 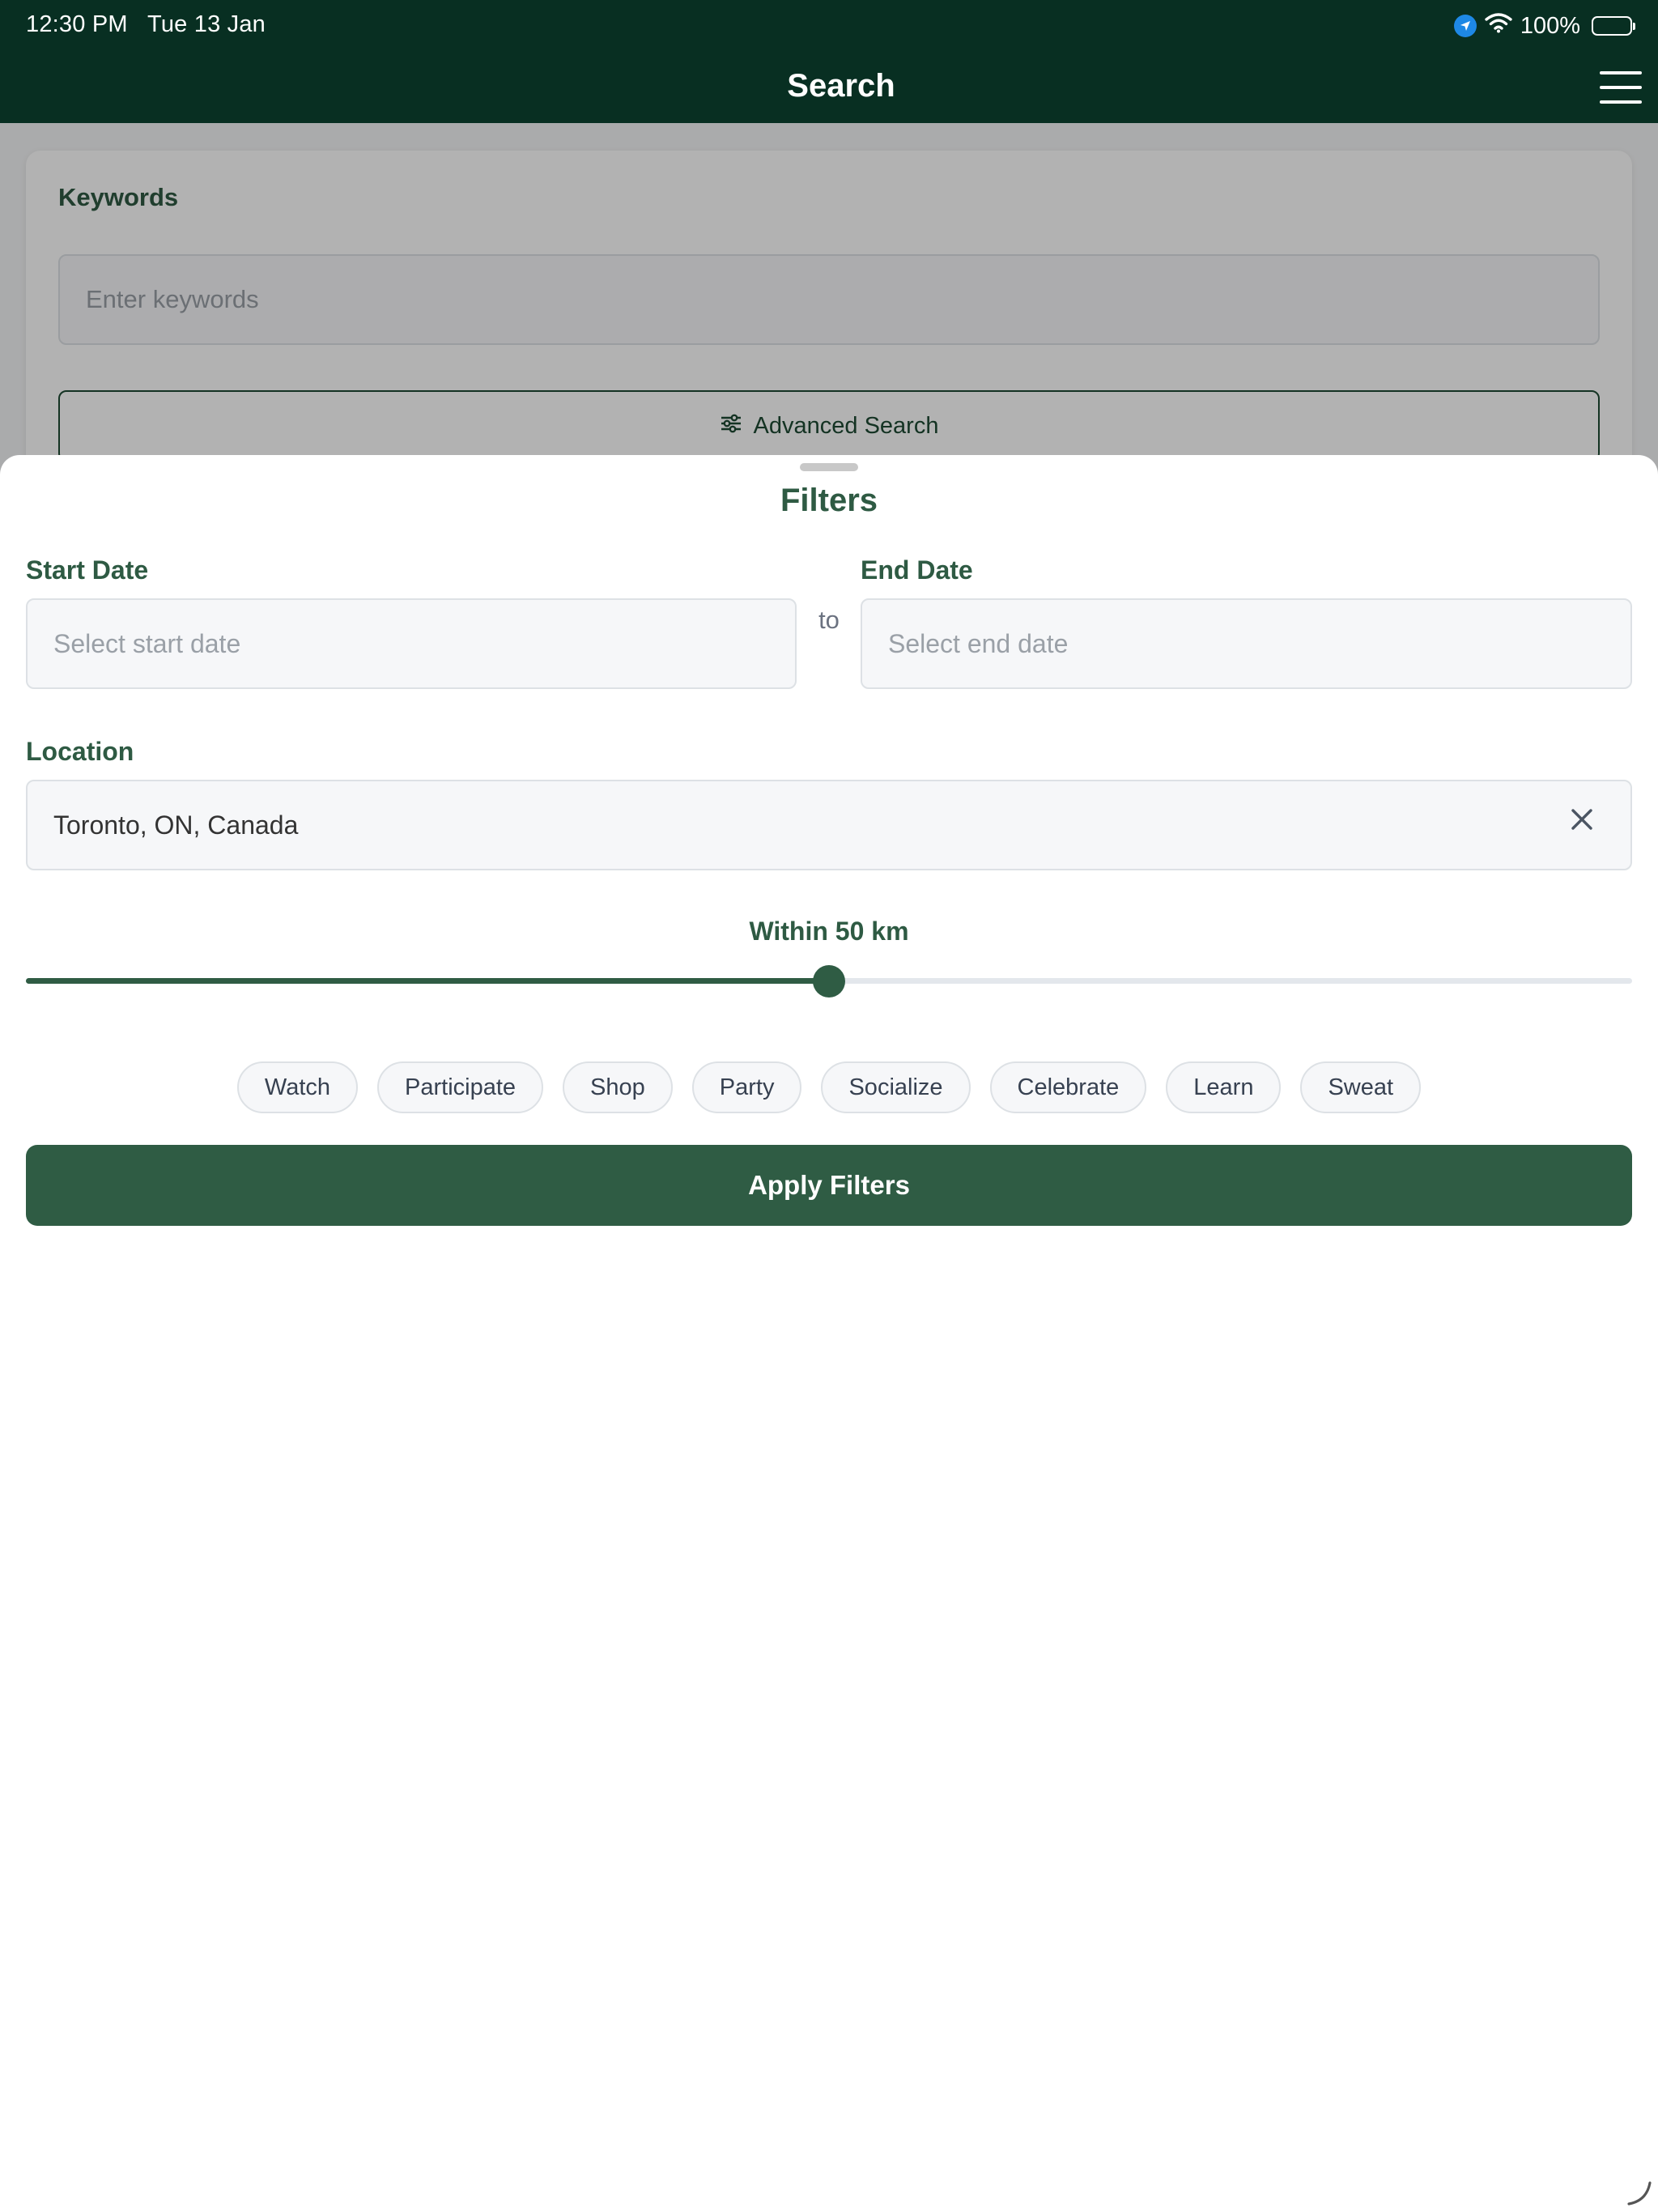 I want to click on status-indicators: 100%, so click(x=1544, y=26).